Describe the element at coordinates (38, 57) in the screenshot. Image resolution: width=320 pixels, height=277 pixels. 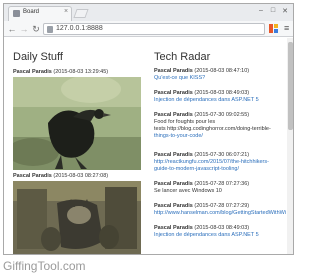
I see `daily-stuff-heading: Daily Stuff` at that location.